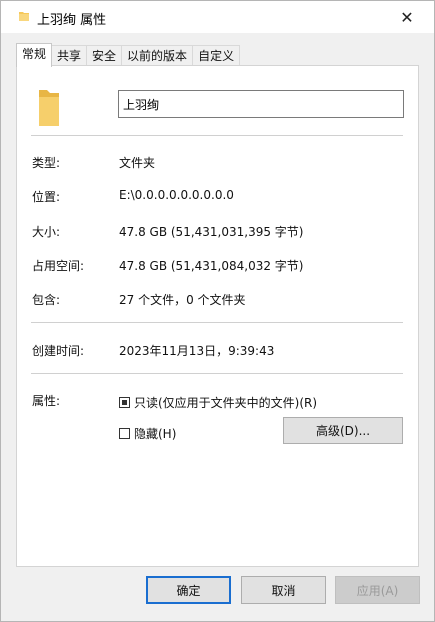 The image size is (435, 622). Describe the element at coordinates (197, 351) in the screenshot. I see `created-value: 2023年11月13日，9:39:43` at that location.